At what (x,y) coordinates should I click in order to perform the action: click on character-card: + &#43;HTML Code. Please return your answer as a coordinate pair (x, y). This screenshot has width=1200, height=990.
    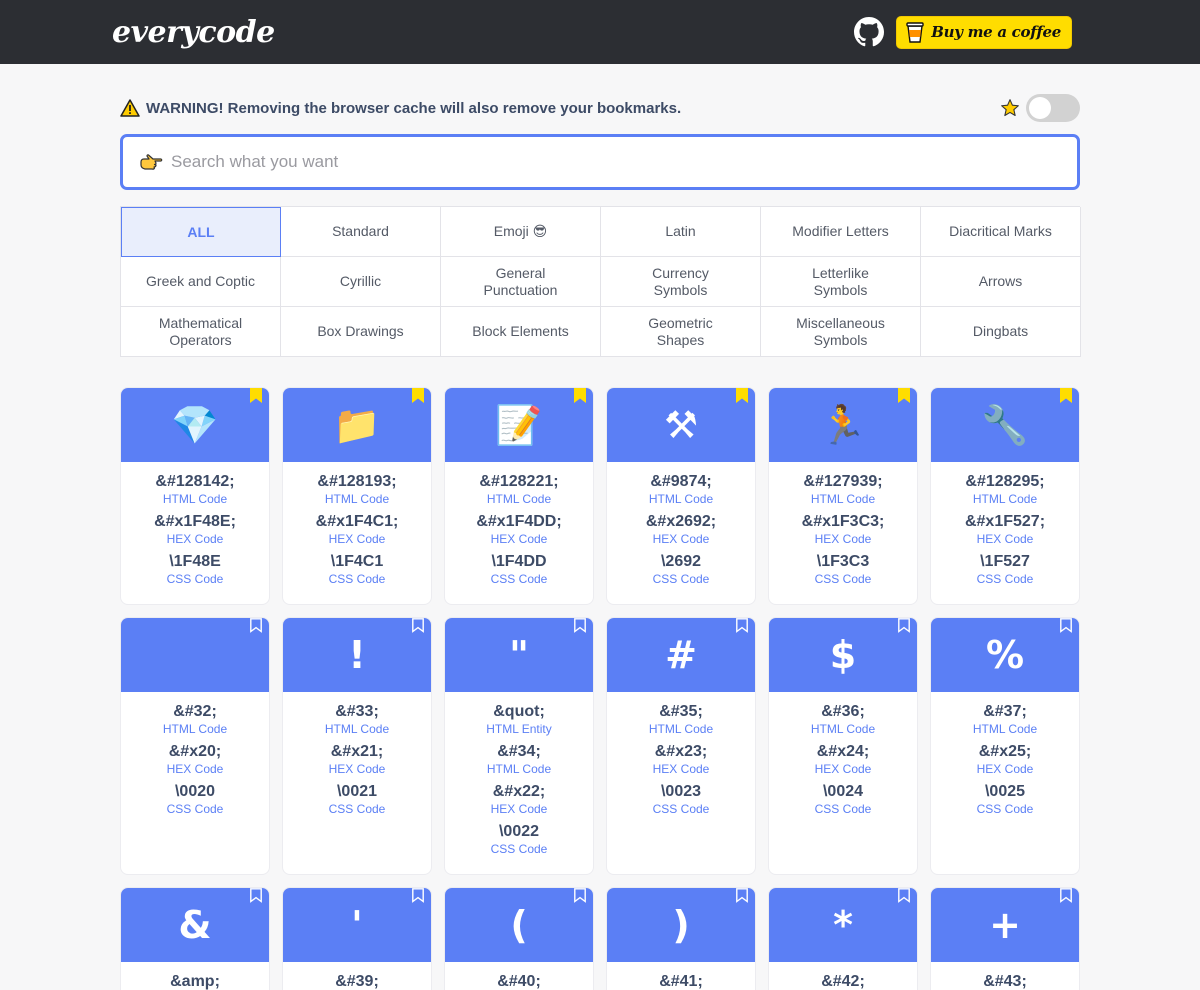
    Looking at the image, I should click on (1005, 938).